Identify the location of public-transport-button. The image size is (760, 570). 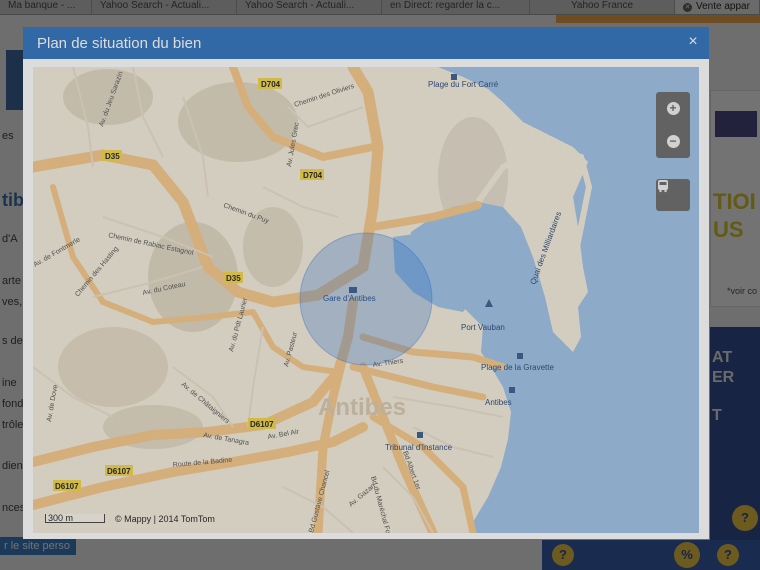
(673, 195).